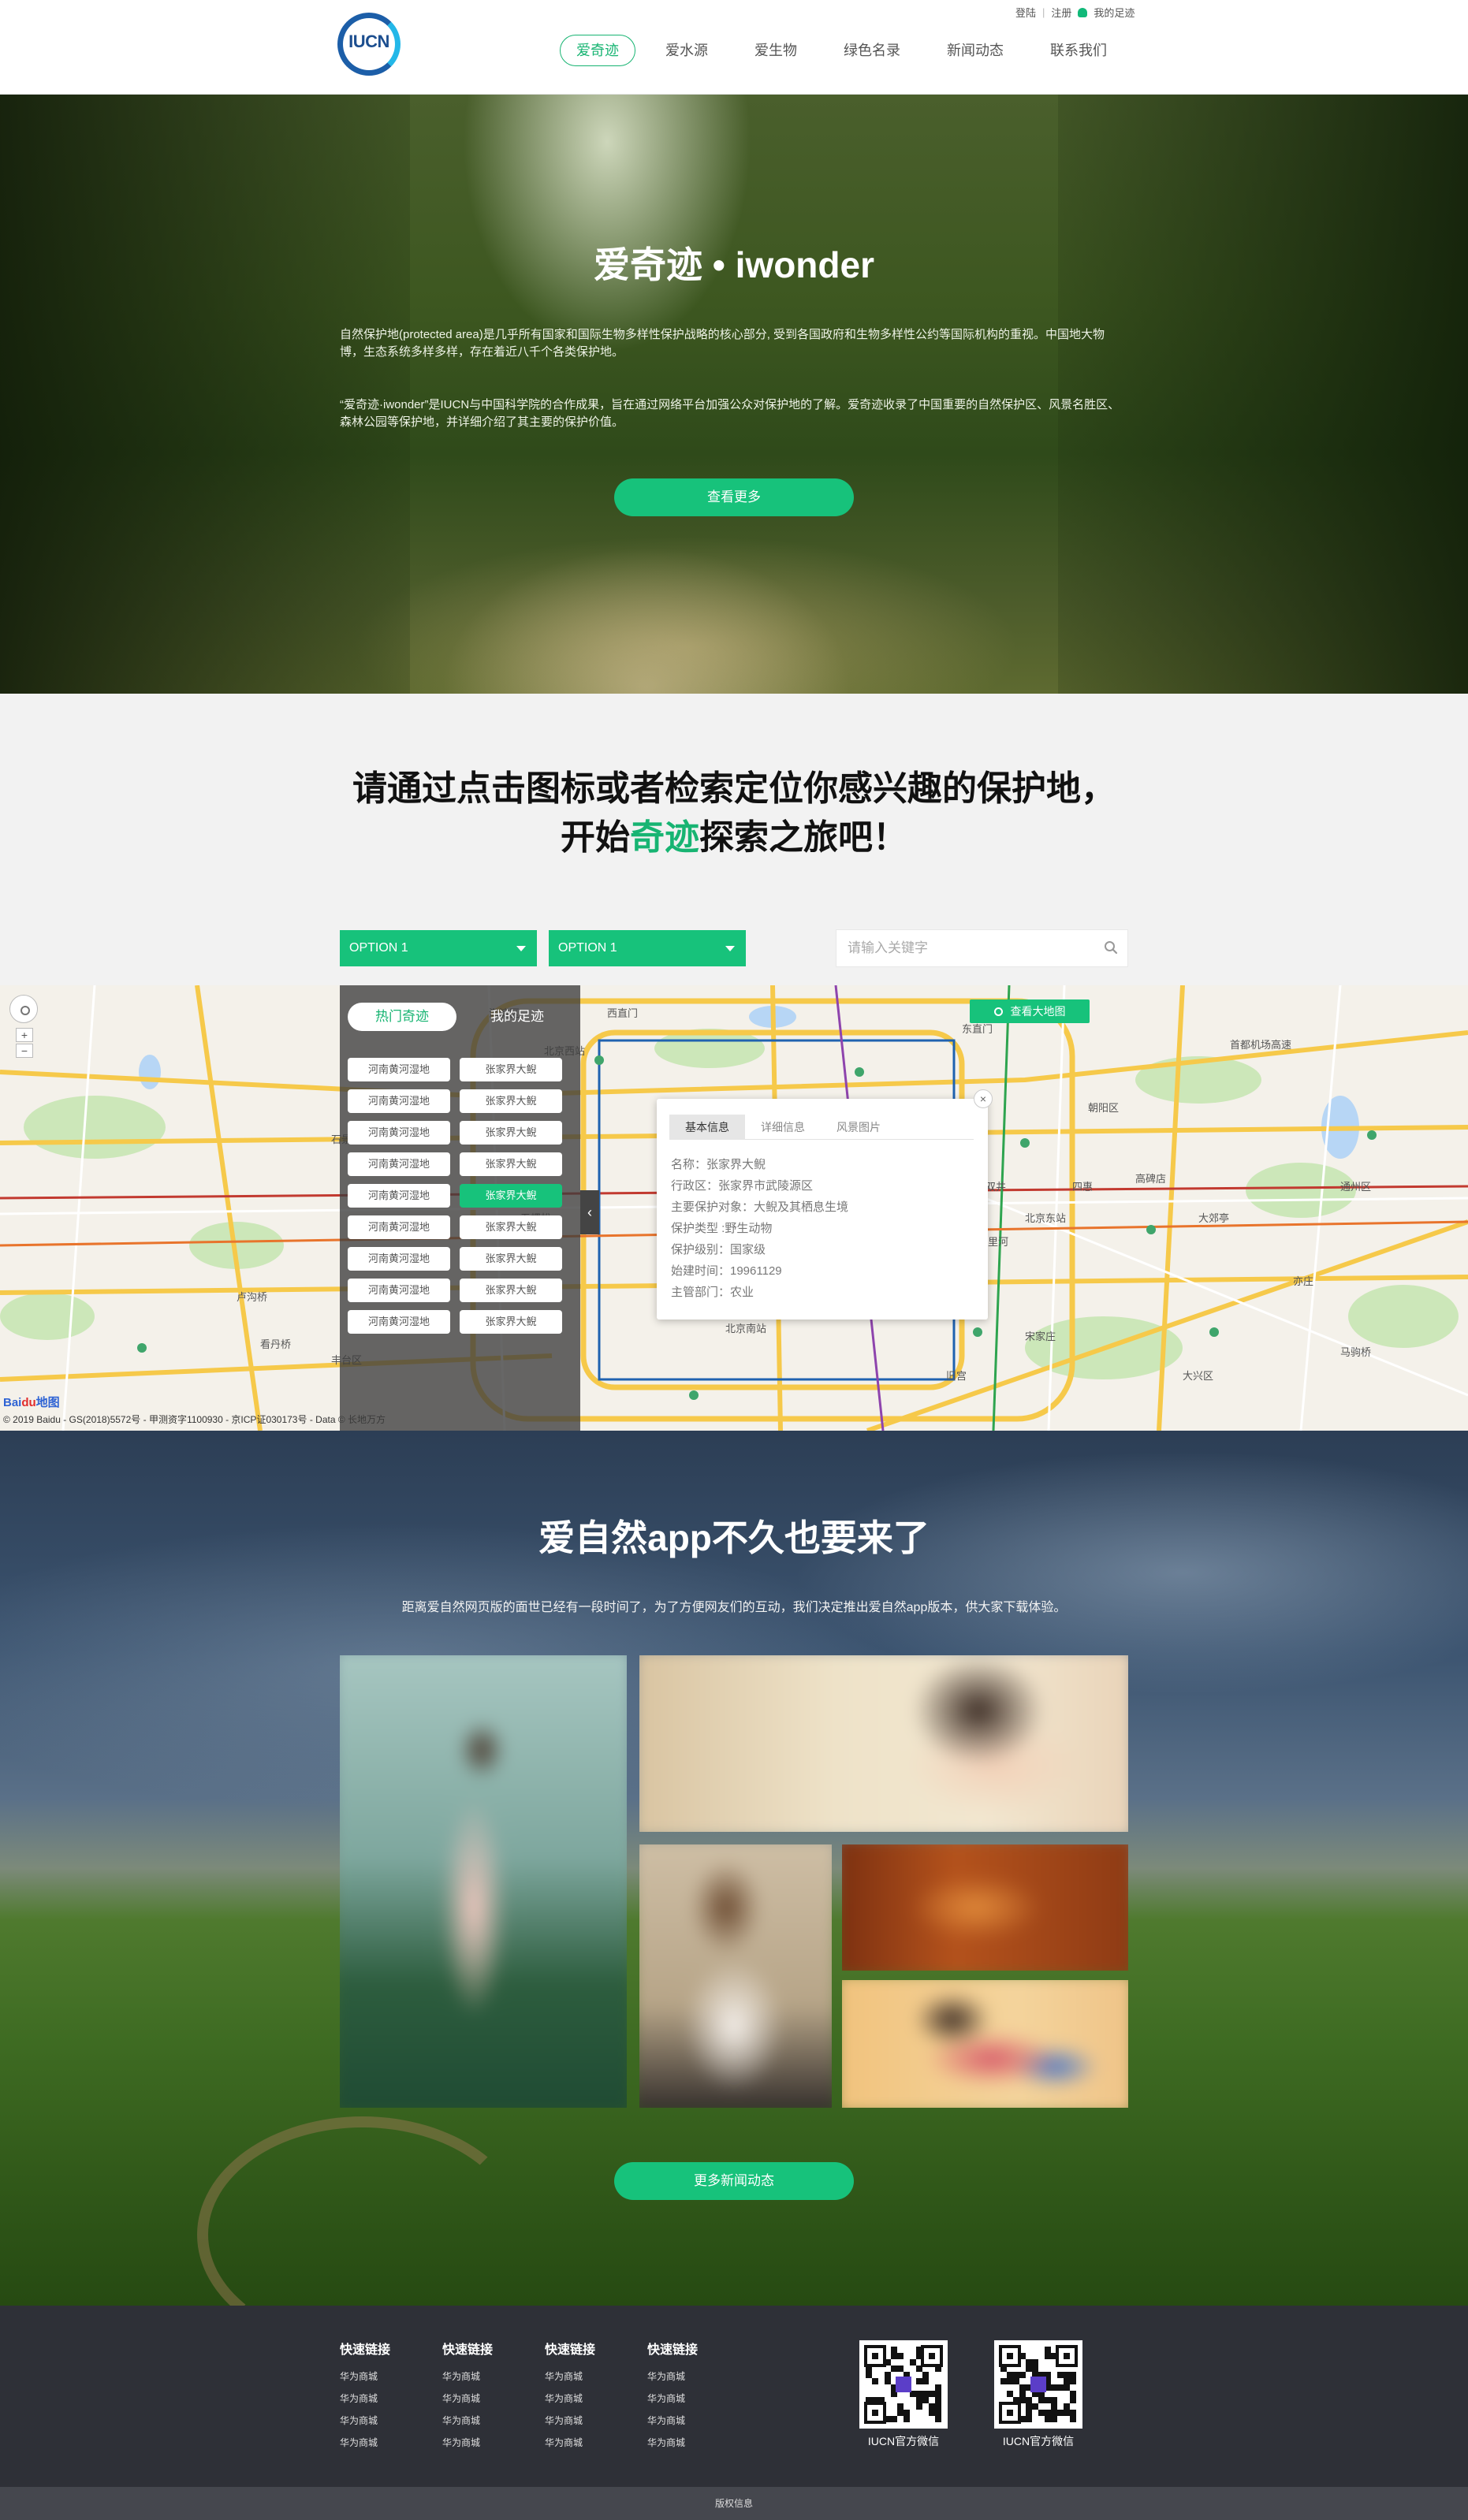 The height and width of the screenshot is (2520, 1468). What do you see at coordinates (275, 1344) in the screenshot?
I see `map-label: 看丹桥` at bounding box center [275, 1344].